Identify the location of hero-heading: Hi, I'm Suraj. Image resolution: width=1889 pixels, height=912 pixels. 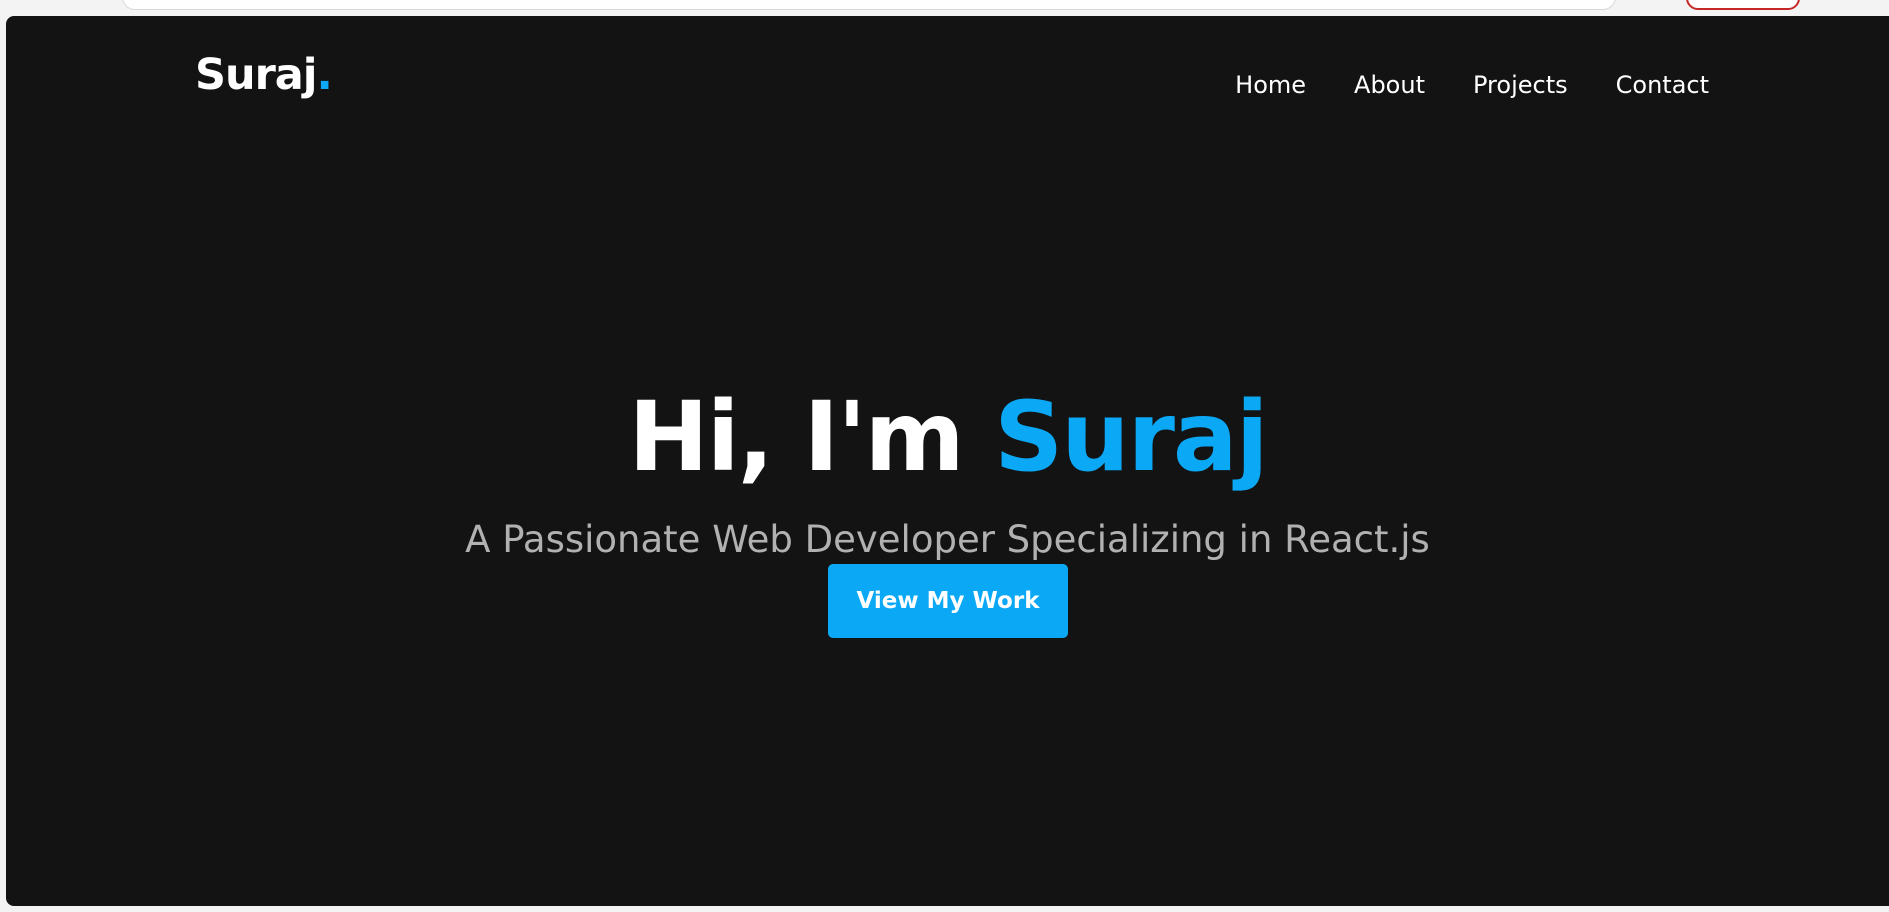
(947, 437).